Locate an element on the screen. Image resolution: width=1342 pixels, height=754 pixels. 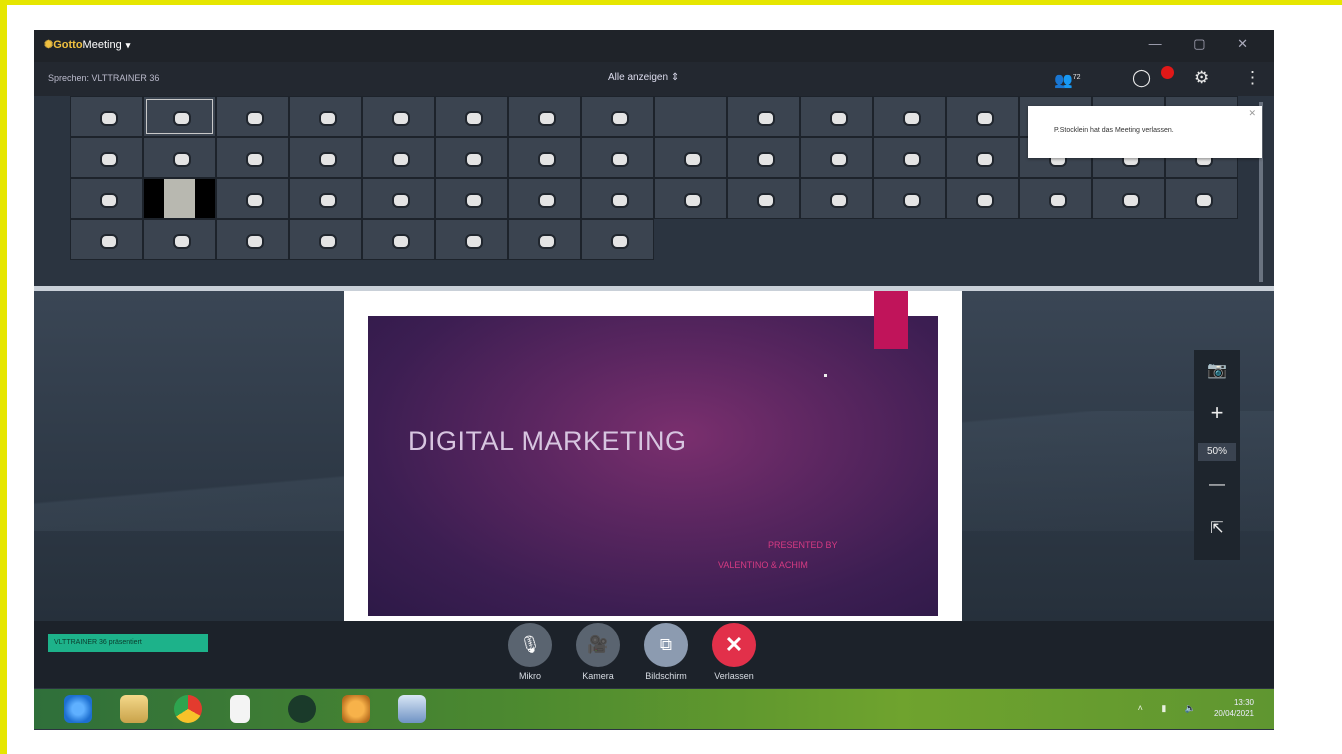
internet-explorer-icon is located at coordinates (78, 709).